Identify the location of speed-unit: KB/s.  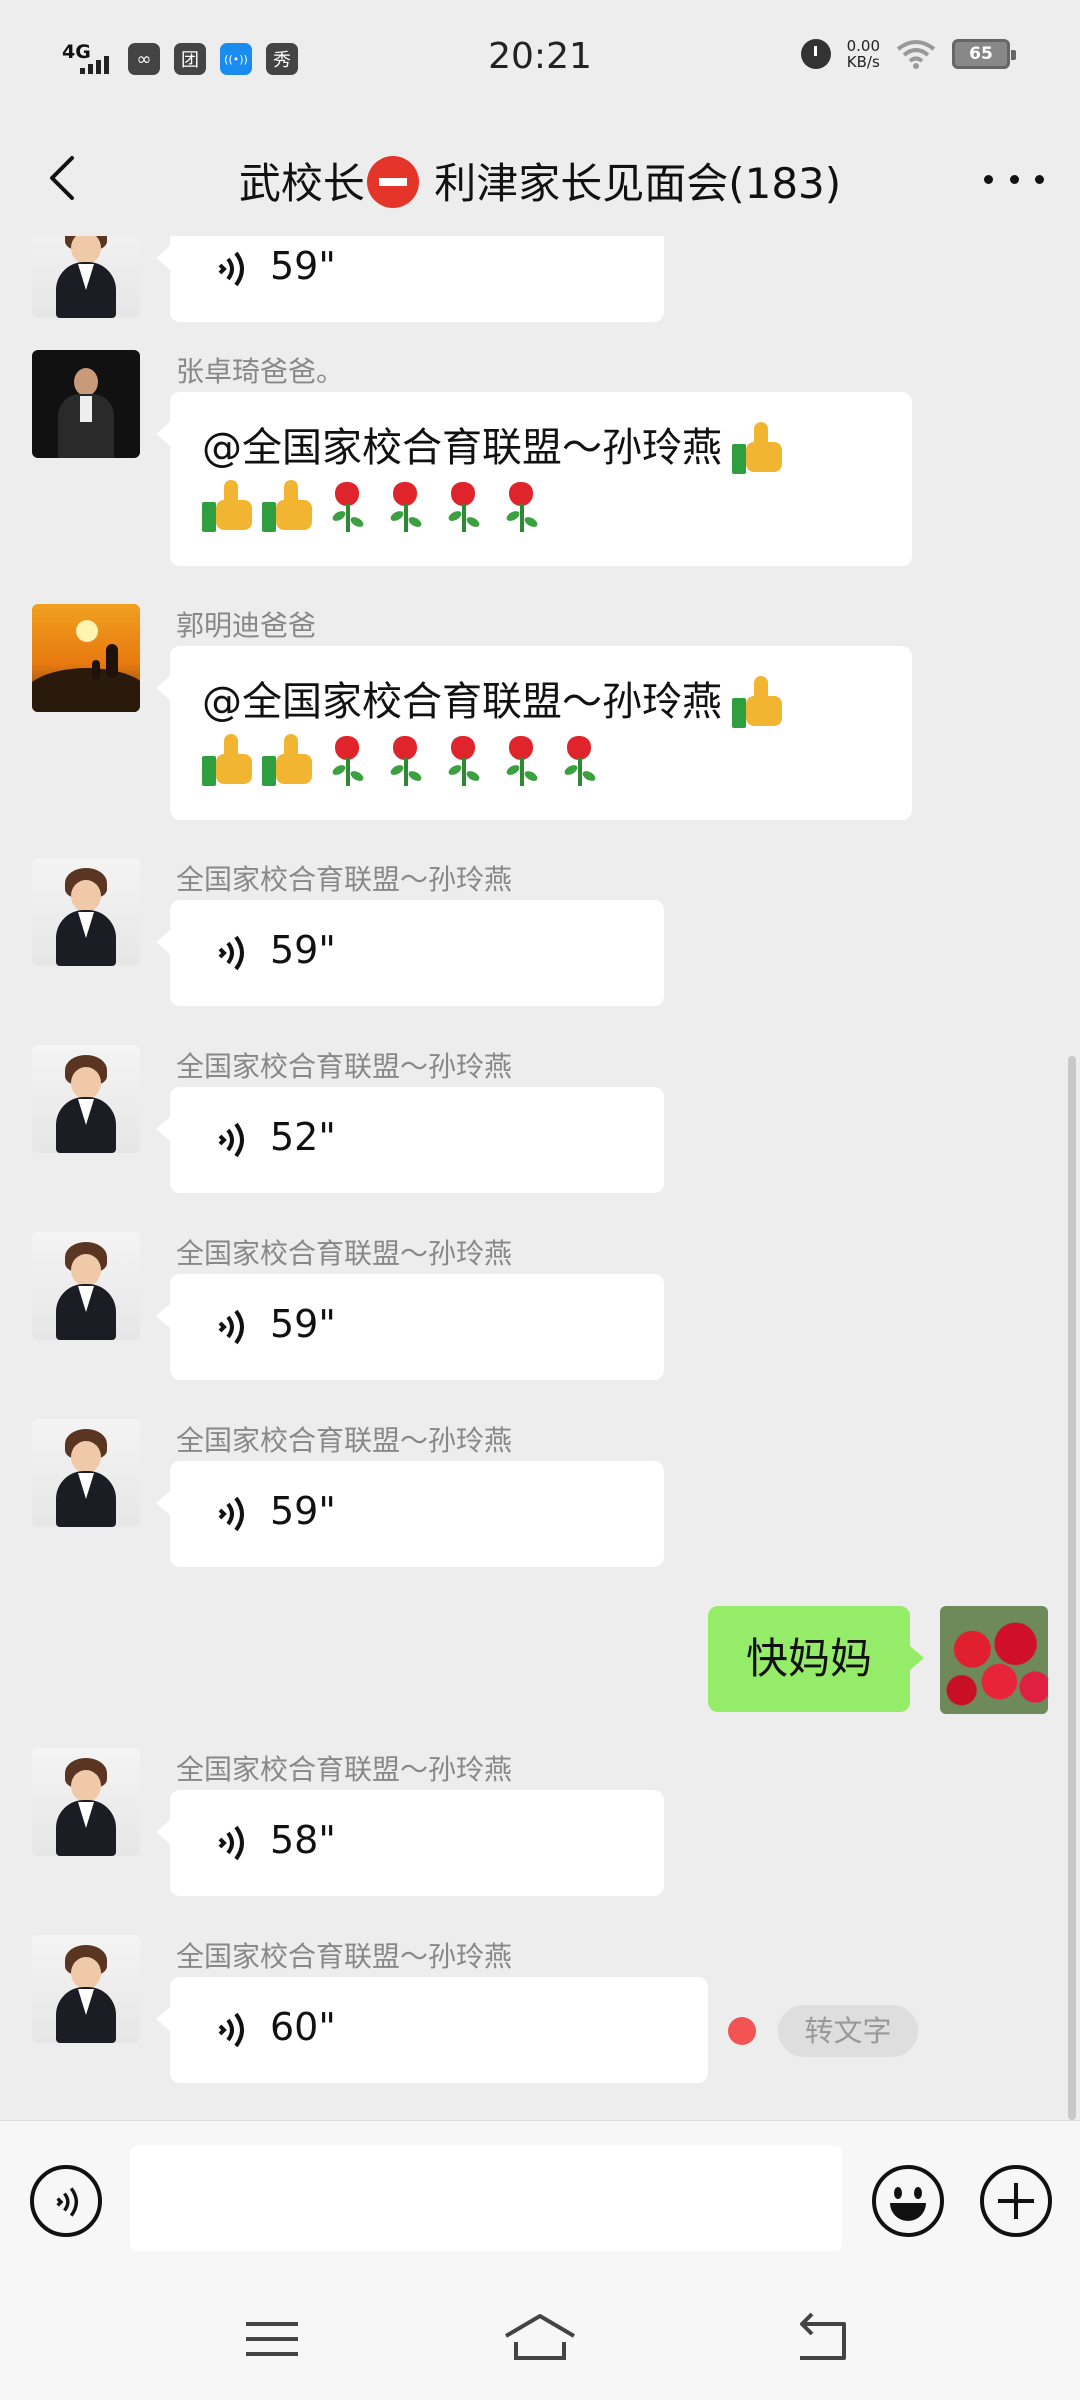
(863, 62).